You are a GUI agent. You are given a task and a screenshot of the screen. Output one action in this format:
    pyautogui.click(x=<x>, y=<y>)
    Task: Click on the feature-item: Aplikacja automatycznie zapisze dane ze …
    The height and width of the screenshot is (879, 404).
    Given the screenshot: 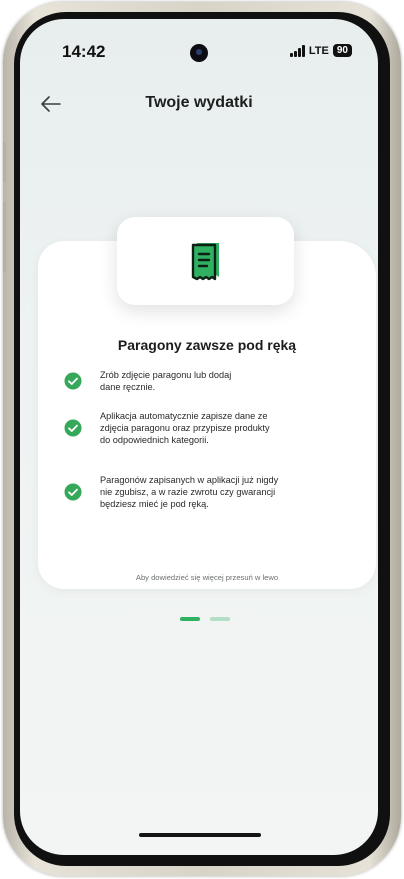 What is the action you would take?
    pyautogui.click(x=209, y=428)
    